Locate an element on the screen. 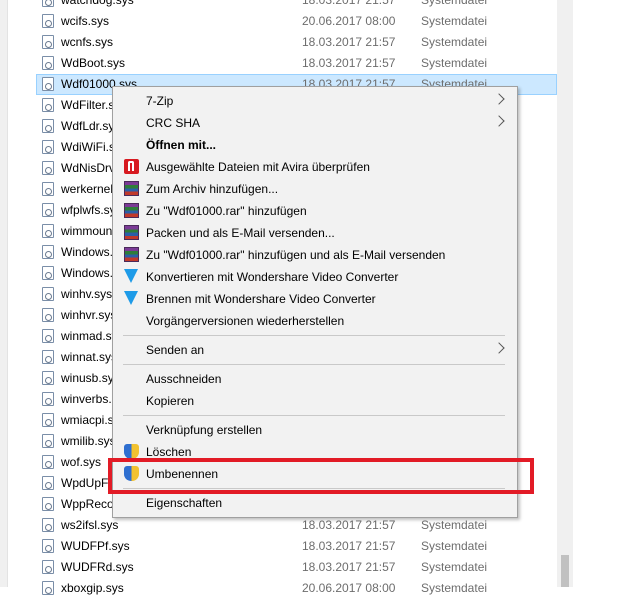 This screenshot has height=599, width=633. menu-item-restore-previous: Vorgängerversionen wiederherstellen is located at coordinates (315, 321).